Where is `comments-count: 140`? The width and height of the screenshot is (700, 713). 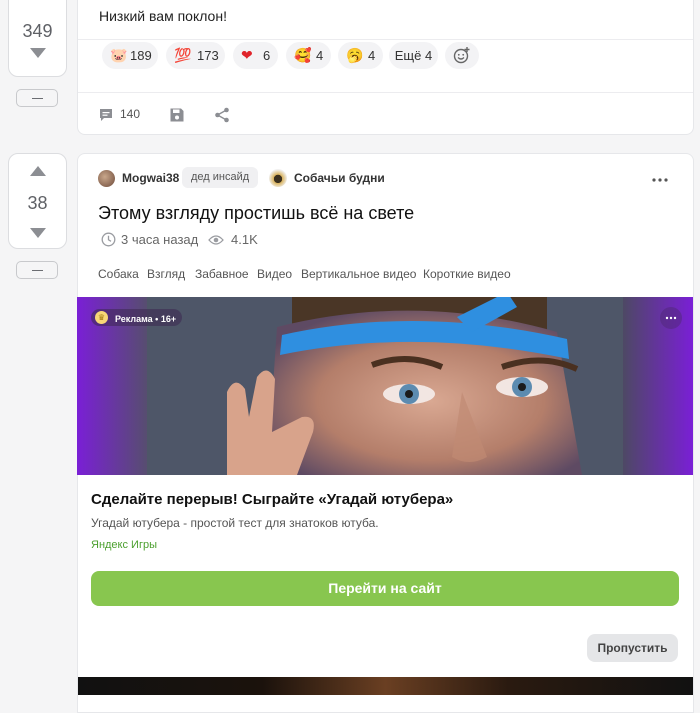 comments-count: 140 is located at coordinates (130, 114).